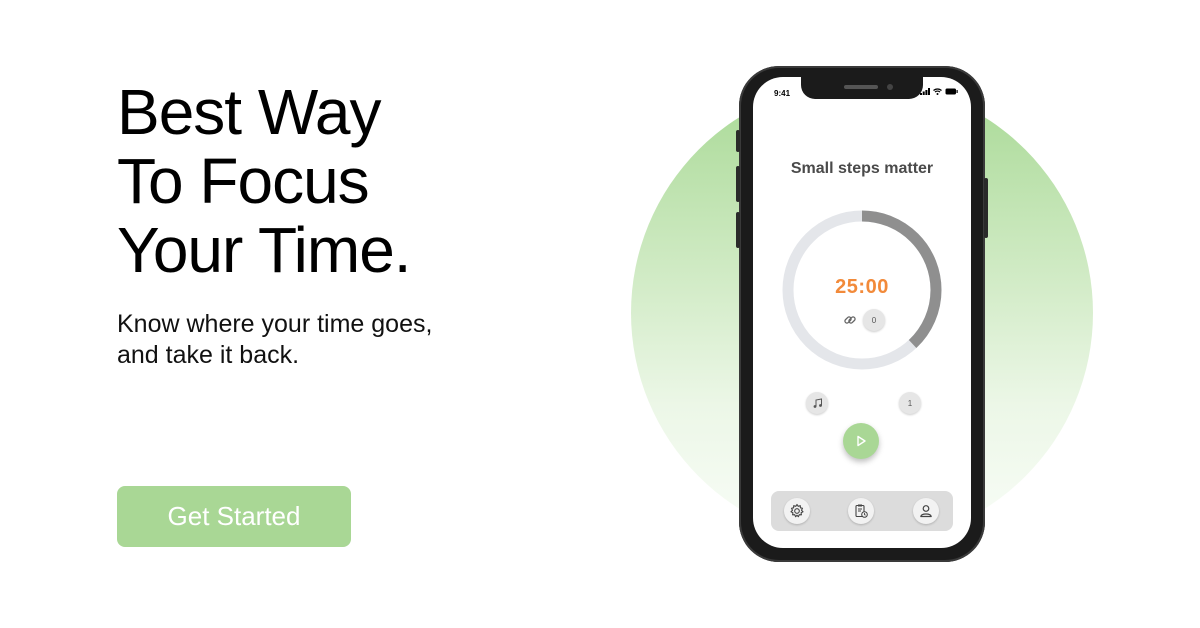 The width and height of the screenshot is (1200, 628). I want to click on task-badge-count: 0, so click(874, 320).